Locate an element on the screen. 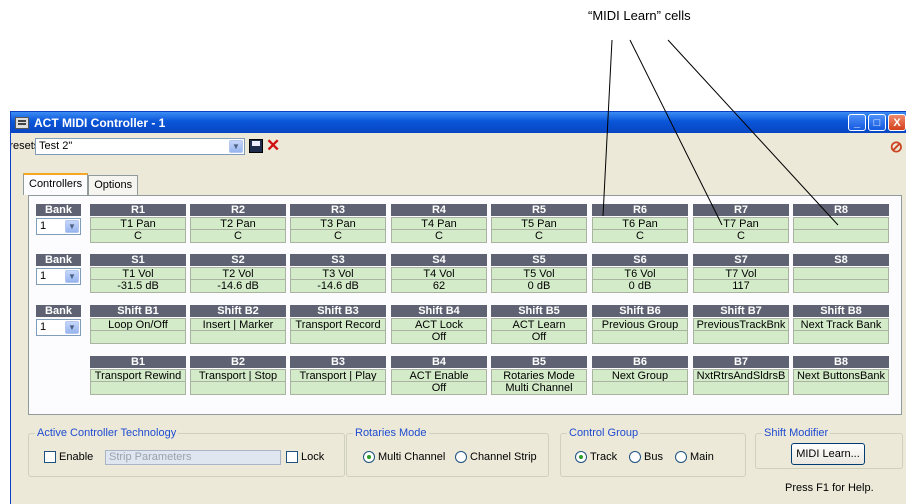 This screenshot has height=504, width=906. controller-assignment: Insert | Marker is located at coordinates (238, 324).